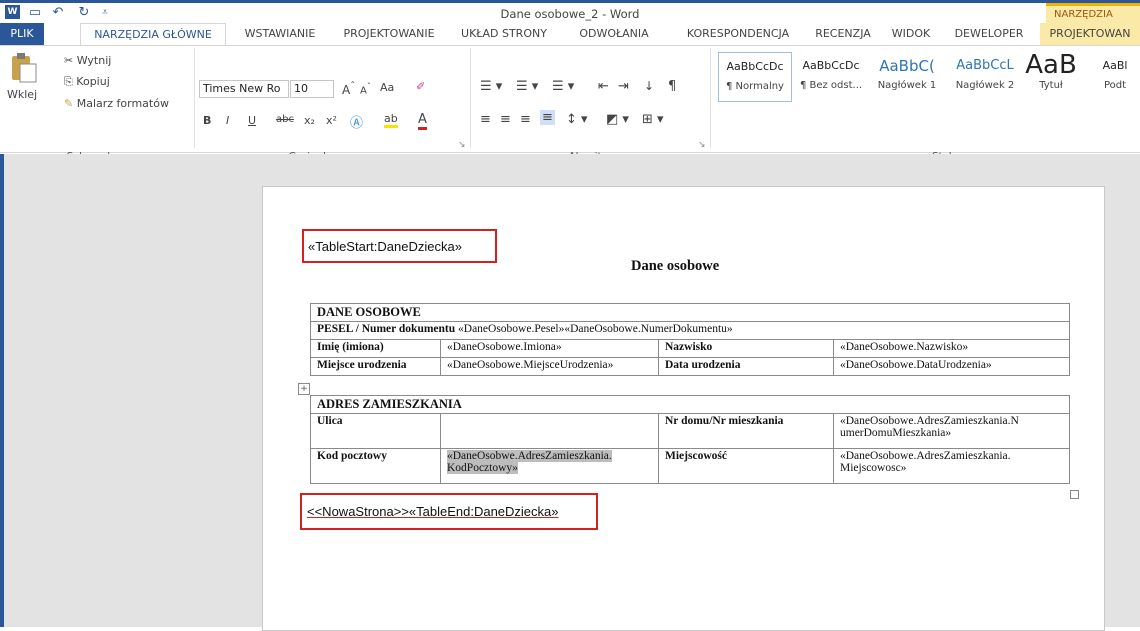 This screenshot has width=1140, height=631. I want to click on context-tab-header: NARZĘDZIA, so click(1093, 13).